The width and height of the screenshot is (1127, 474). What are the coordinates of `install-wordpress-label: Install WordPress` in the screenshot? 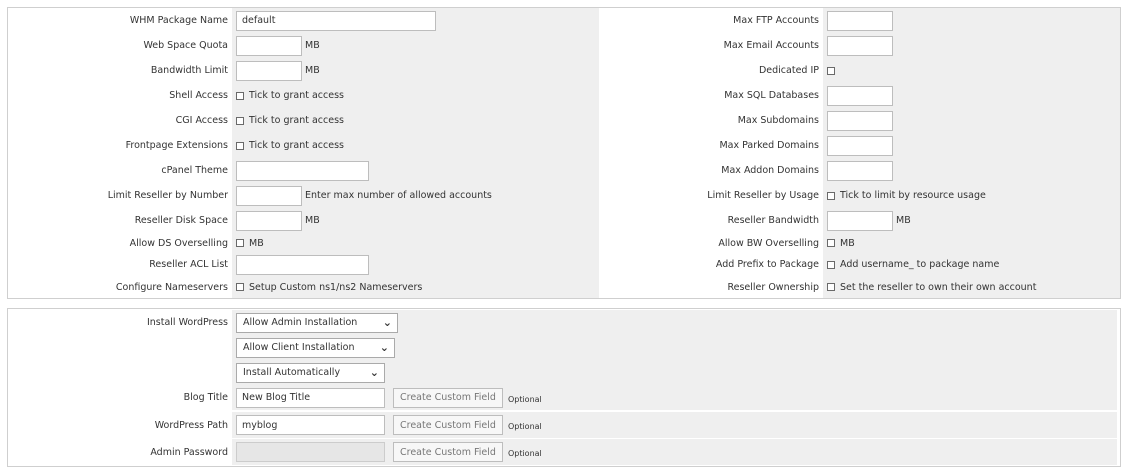 It's located at (187, 322).